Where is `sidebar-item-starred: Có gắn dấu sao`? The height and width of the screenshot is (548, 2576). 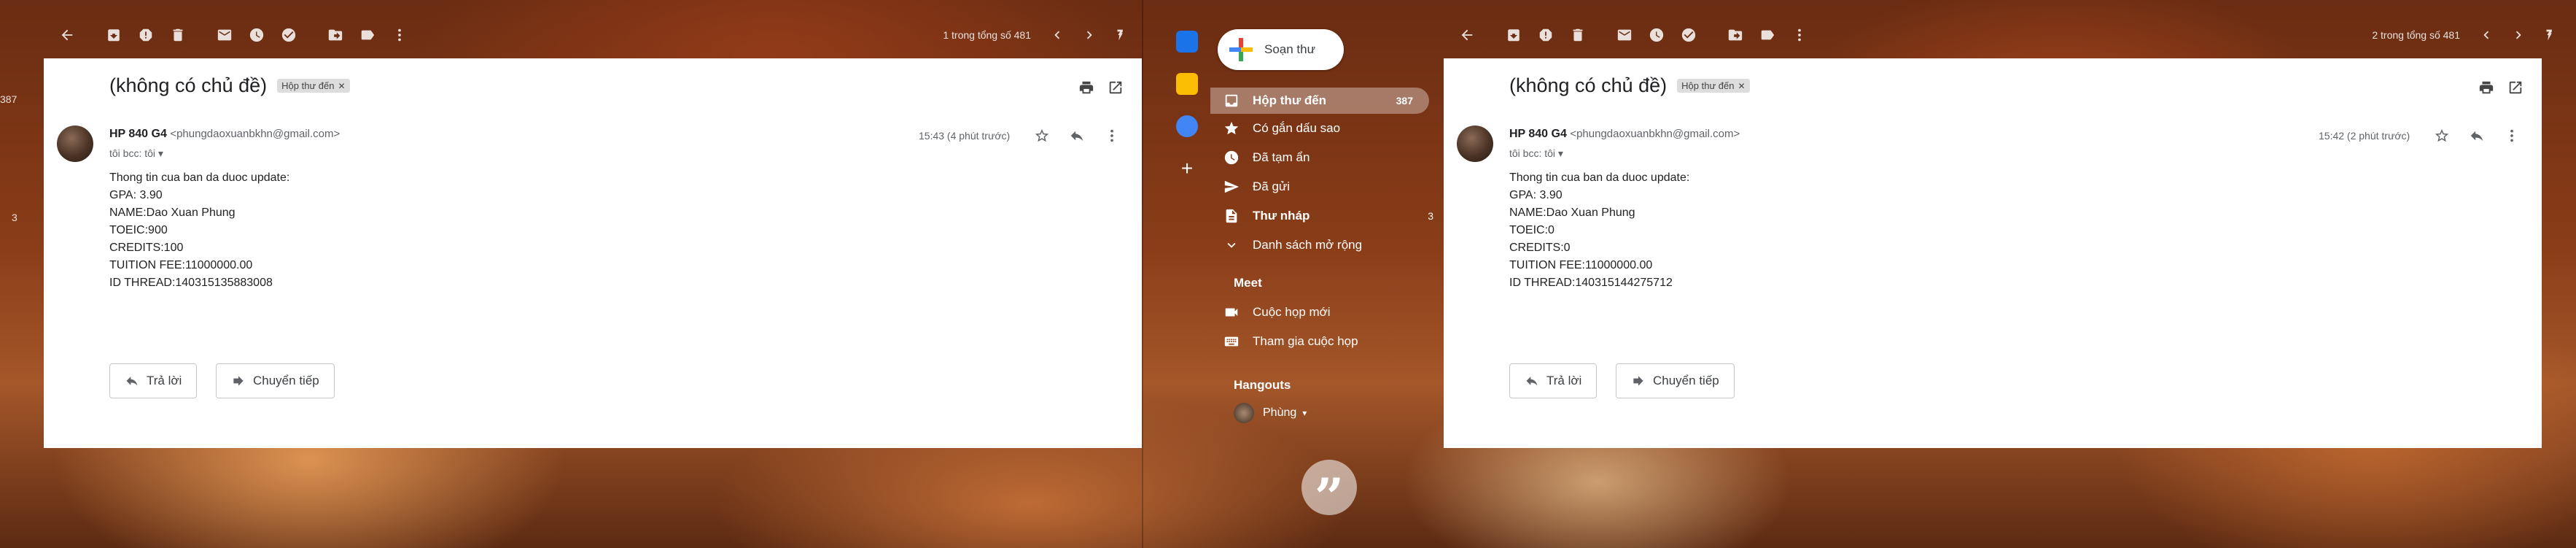 sidebar-item-starred: Có gắn dấu sao is located at coordinates (1319, 129).